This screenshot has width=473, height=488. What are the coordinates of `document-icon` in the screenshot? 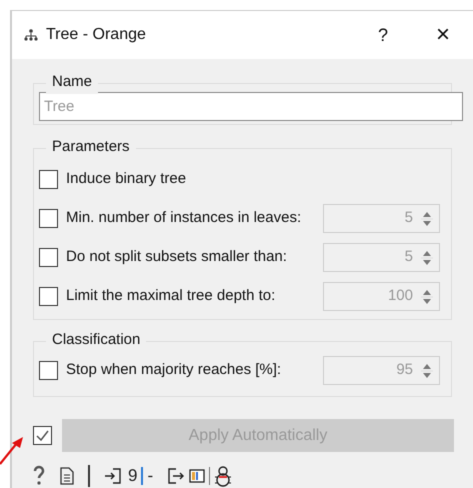 It's located at (67, 476).